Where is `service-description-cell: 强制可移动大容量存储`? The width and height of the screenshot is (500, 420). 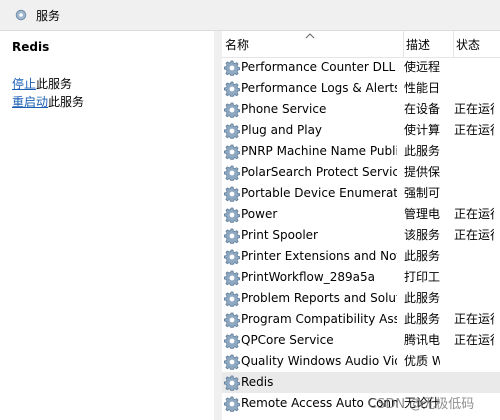
service-description-cell: 强制可移动大容量存储 is located at coordinates (422, 193).